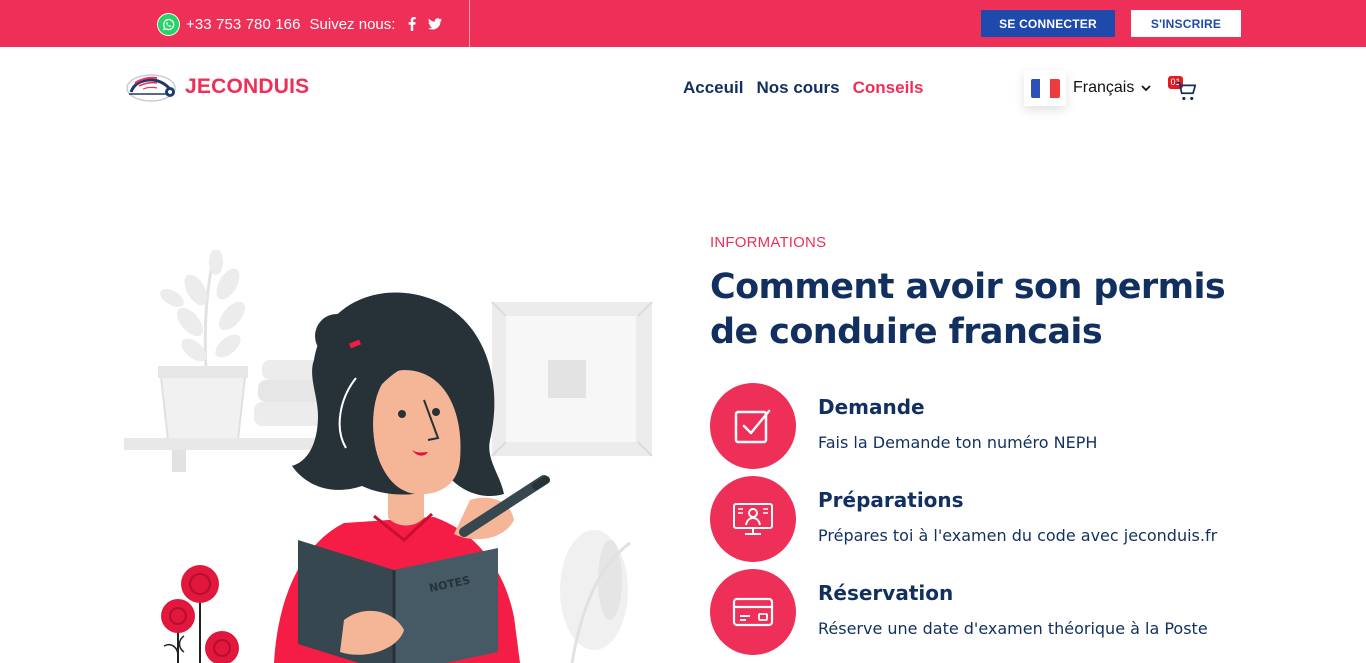  I want to click on nav-item-conseils: Conseils, so click(888, 88).